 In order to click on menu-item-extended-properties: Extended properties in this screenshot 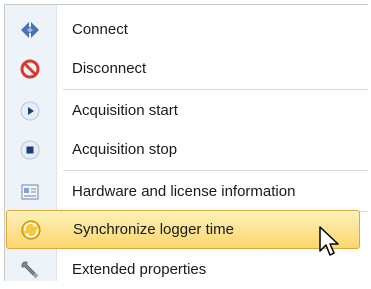, I will do `click(185, 269)`.